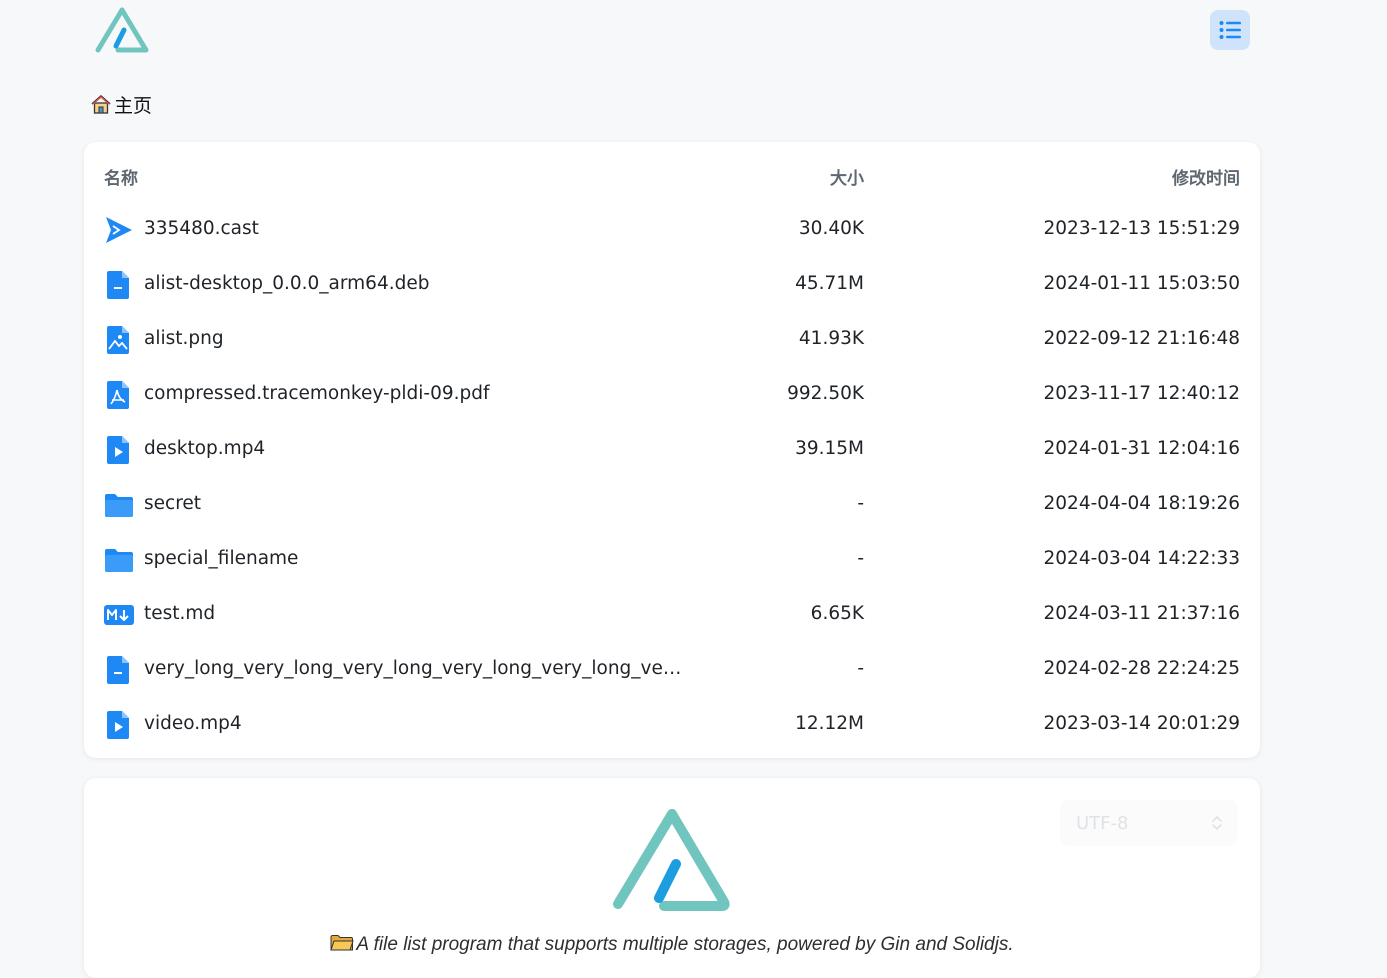 The width and height of the screenshot is (1387, 978). Describe the element at coordinates (119, 230) in the screenshot. I see `cast-icon` at that location.